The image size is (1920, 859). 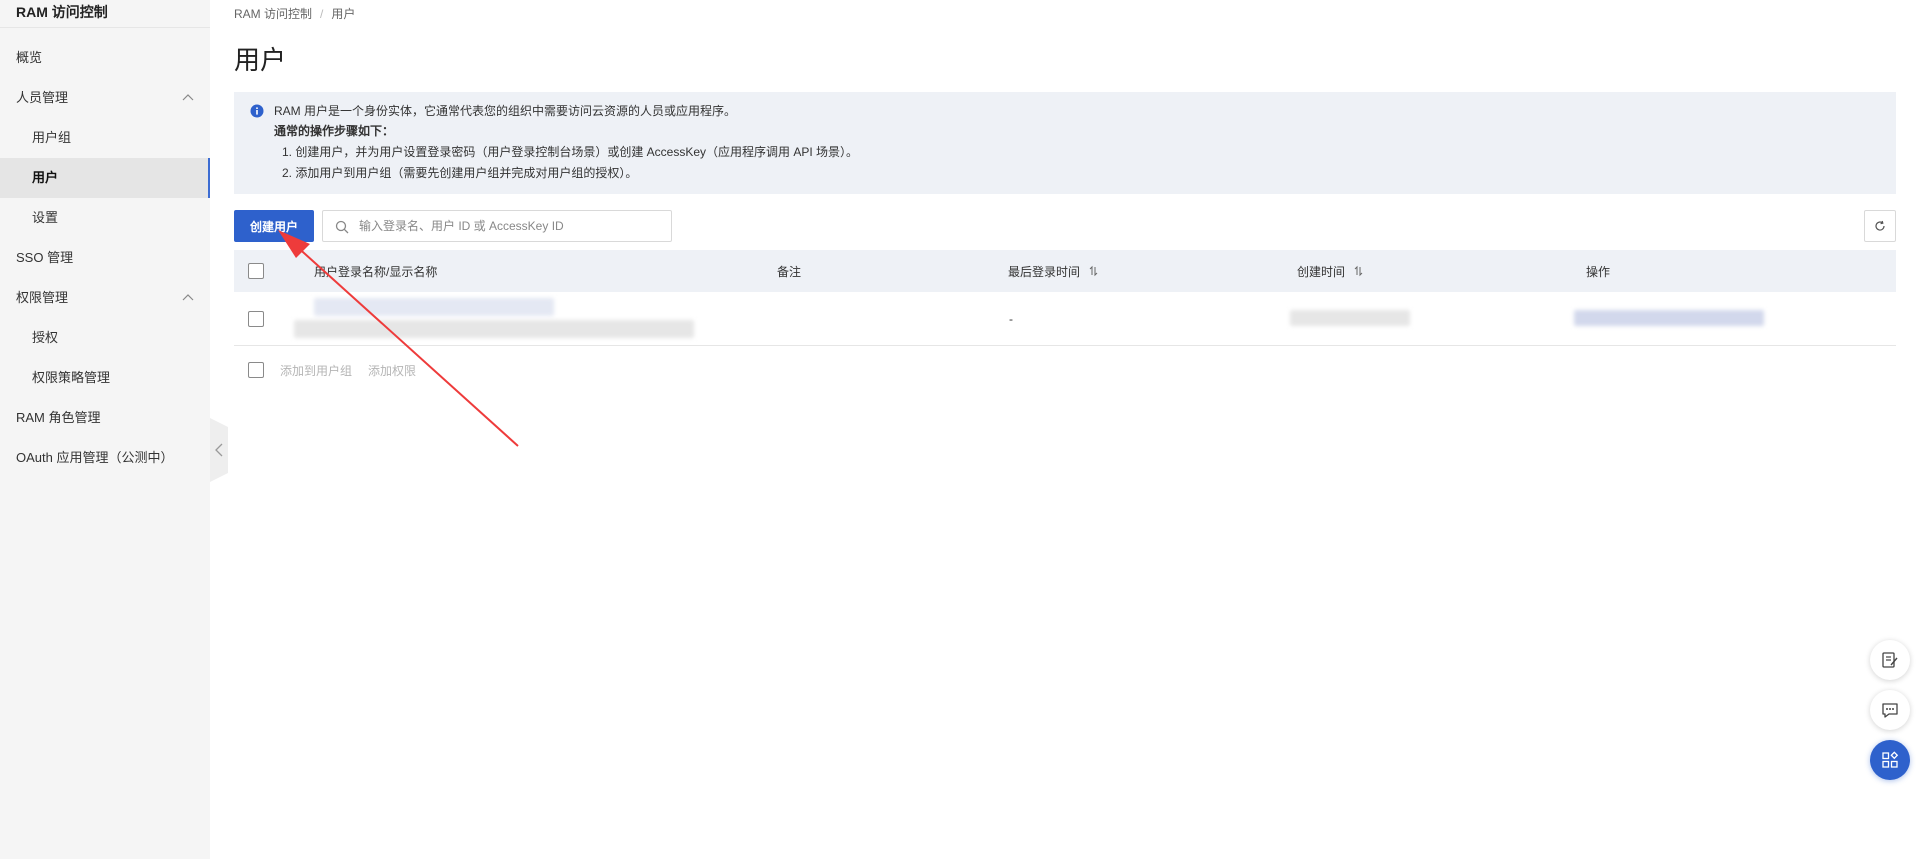 I want to click on sidebar-item-oauth-apps: OAuth 应用管理（公测中）, so click(x=105, y=458).